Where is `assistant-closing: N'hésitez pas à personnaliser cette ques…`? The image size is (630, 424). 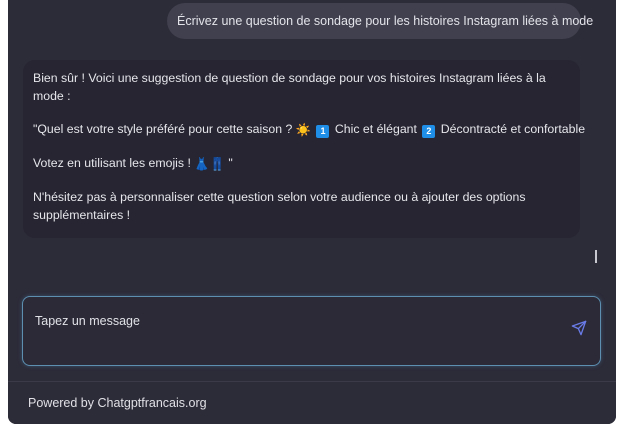
assistant-closing: N'hésitez pas à personnaliser cette ques… is located at coordinates (279, 206).